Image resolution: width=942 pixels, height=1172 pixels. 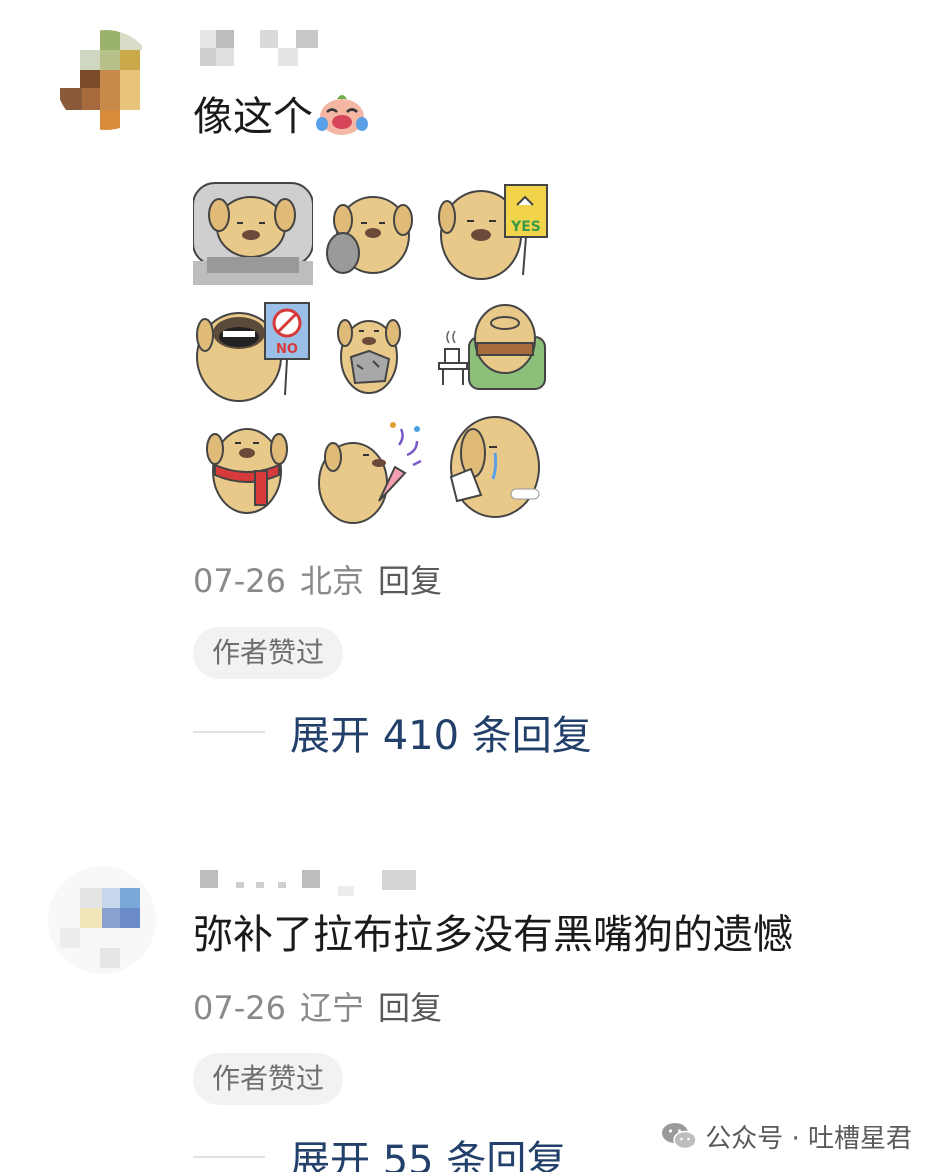 What do you see at coordinates (331, 1008) in the screenshot?
I see `comment-location: 辽宁` at bounding box center [331, 1008].